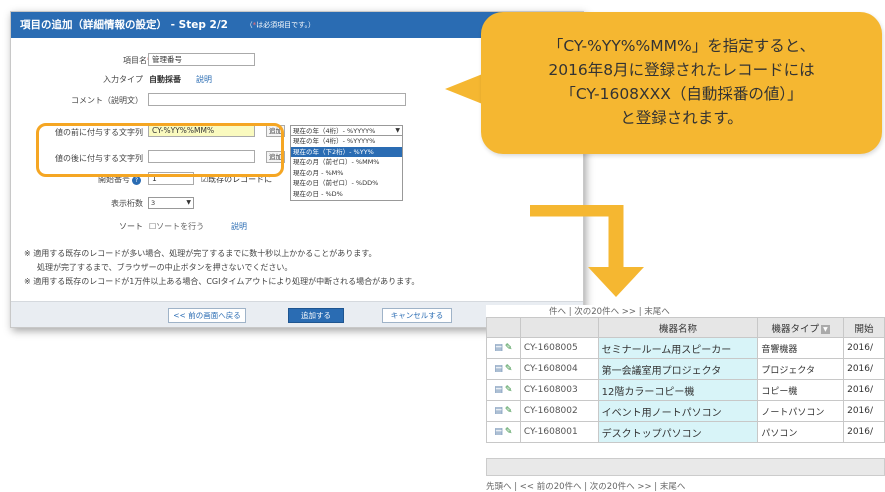 The image size is (885, 492). I want to click on cell-type: 音響機器, so click(801, 348).